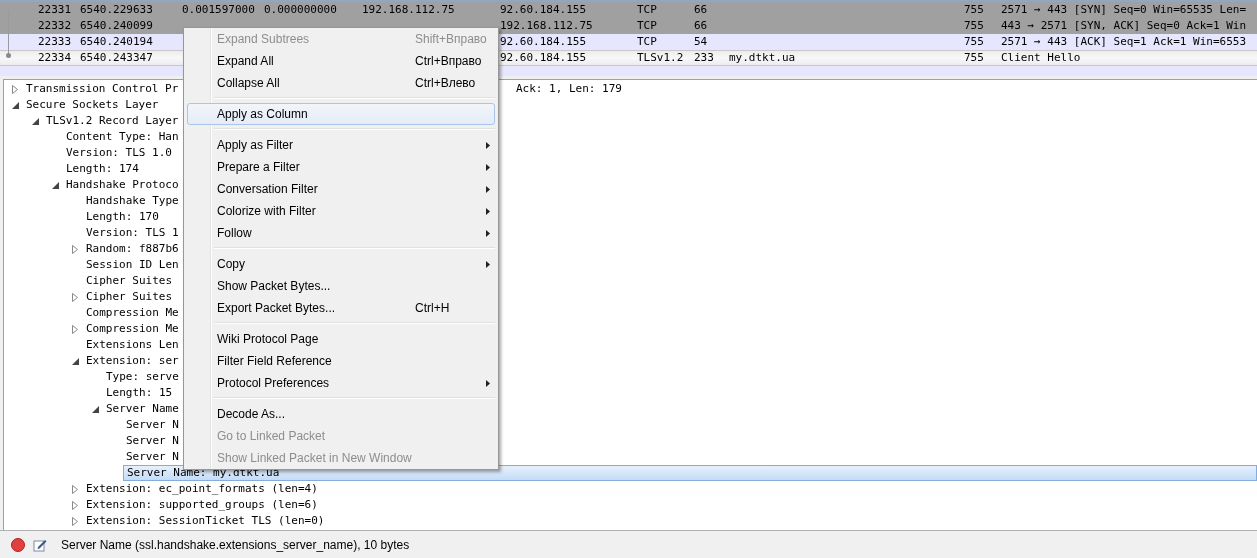 This screenshot has height=558, width=1257. What do you see at coordinates (341, 233) in the screenshot?
I see `menu-item: Follow` at bounding box center [341, 233].